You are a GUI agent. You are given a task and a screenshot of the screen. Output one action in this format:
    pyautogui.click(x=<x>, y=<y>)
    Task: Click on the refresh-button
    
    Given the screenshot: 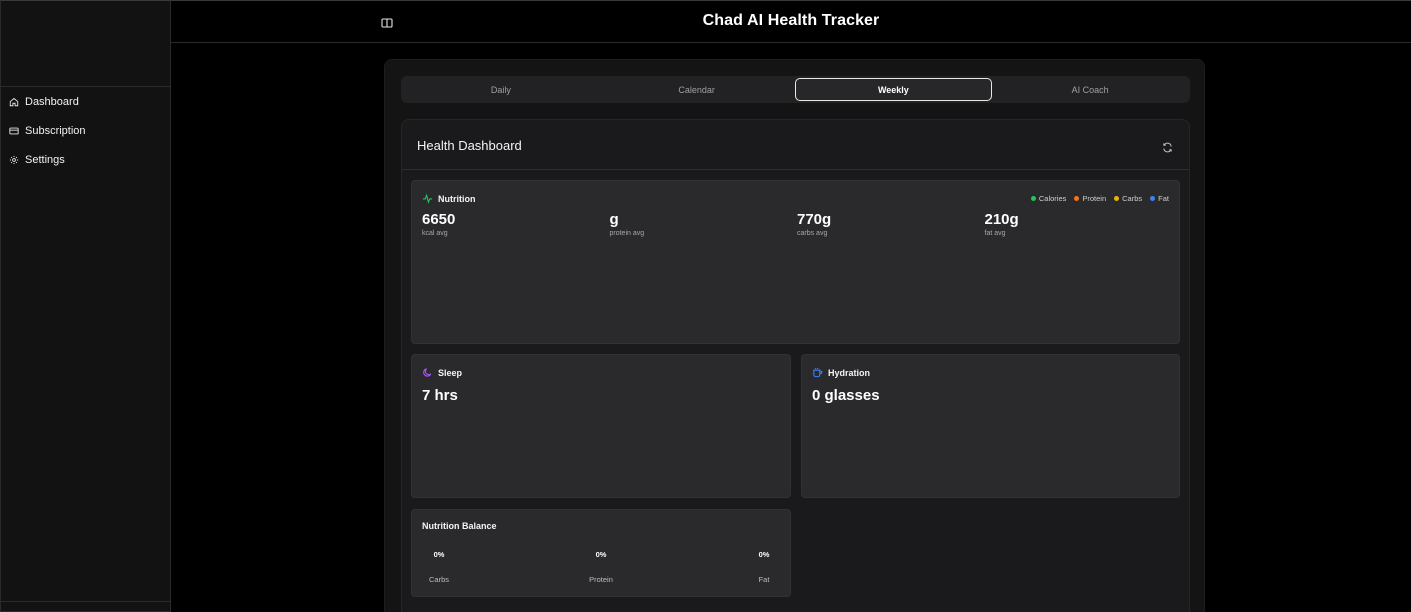 What is the action you would take?
    pyautogui.click(x=1167, y=146)
    